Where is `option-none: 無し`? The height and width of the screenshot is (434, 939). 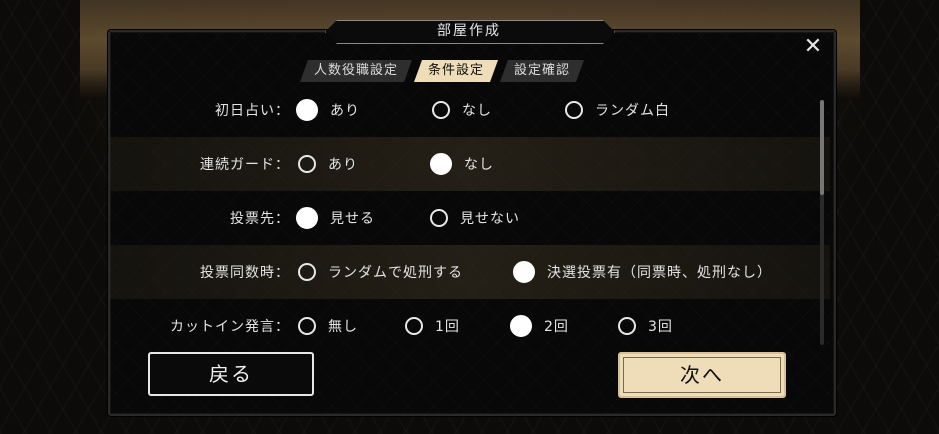 option-none: 無し is located at coordinates (328, 326).